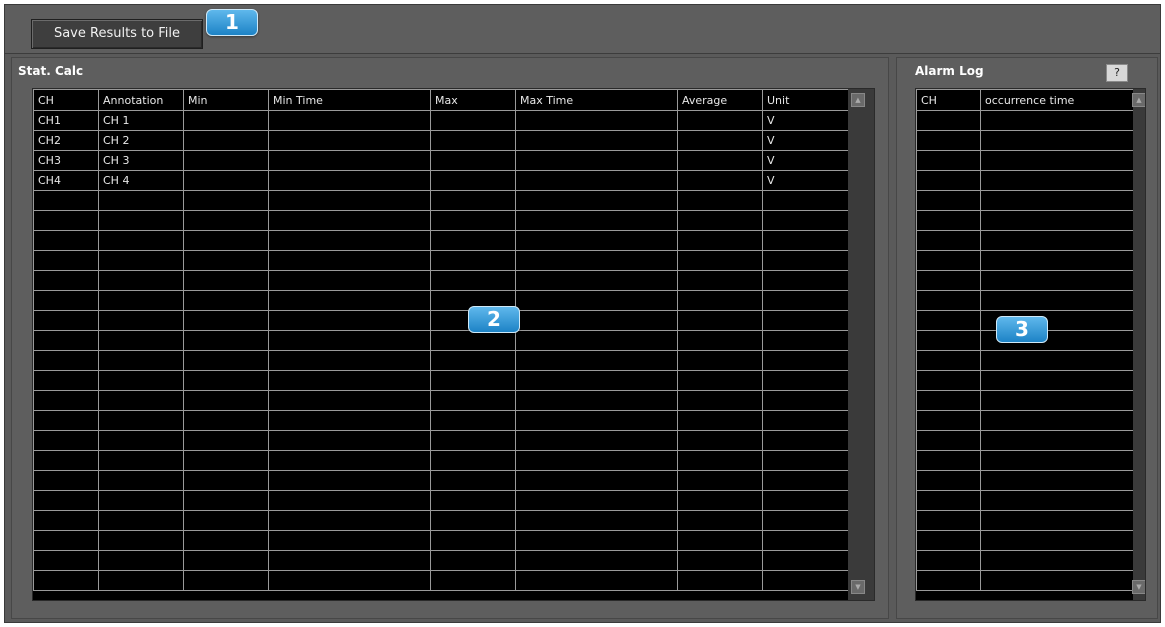  I want to click on column-header: Annotation, so click(141, 100).